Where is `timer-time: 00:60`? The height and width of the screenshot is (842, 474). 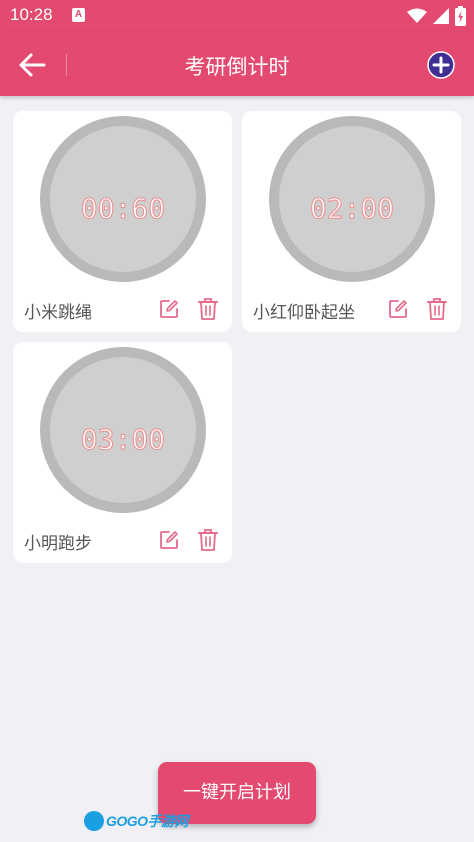
timer-time: 00:60 is located at coordinates (123, 209).